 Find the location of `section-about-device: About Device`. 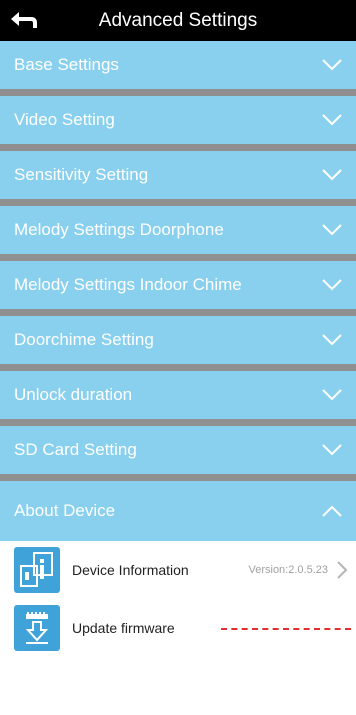

section-about-device: About Device is located at coordinates (178, 511).